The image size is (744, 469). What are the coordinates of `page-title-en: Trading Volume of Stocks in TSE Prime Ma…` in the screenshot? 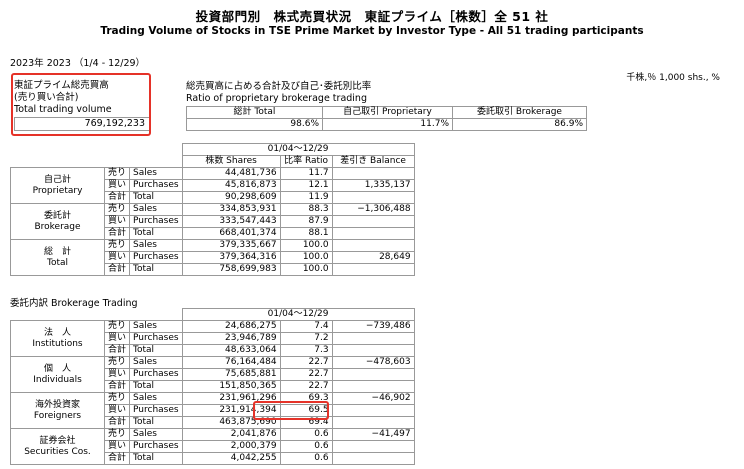 It's located at (372, 31).